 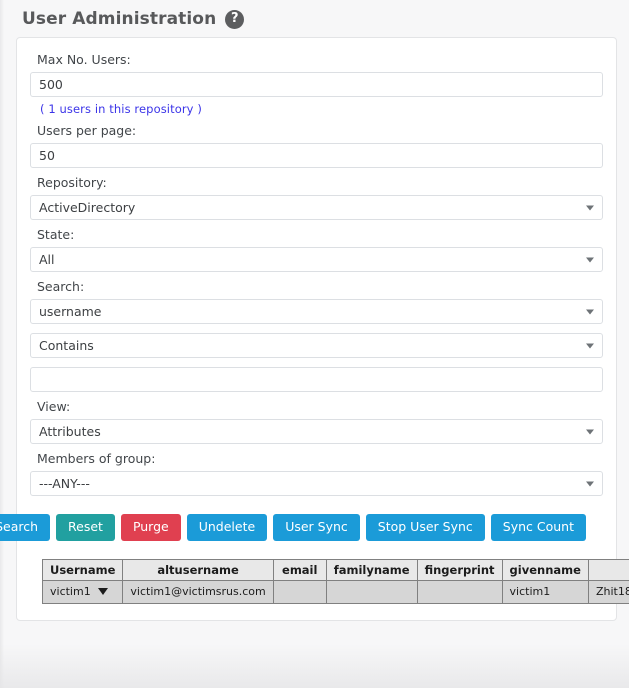 I want to click on repository-label: Repository:, so click(x=72, y=182).